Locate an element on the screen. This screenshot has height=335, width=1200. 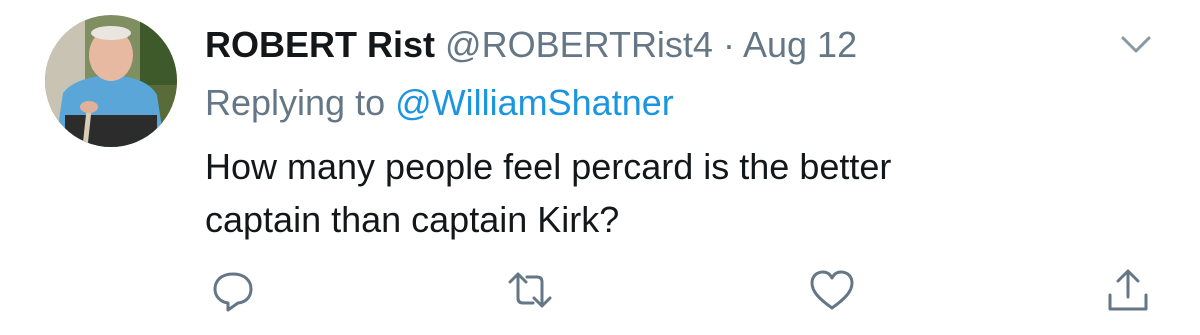
heart-icon is located at coordinates (832, 290).